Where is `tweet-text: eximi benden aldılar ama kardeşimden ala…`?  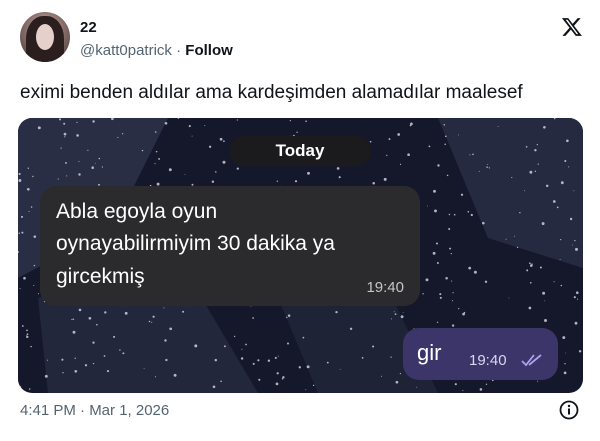 tweet-text: eximi benden aldılar ama kardeşimden ala… is located at coordinates (271, 92).